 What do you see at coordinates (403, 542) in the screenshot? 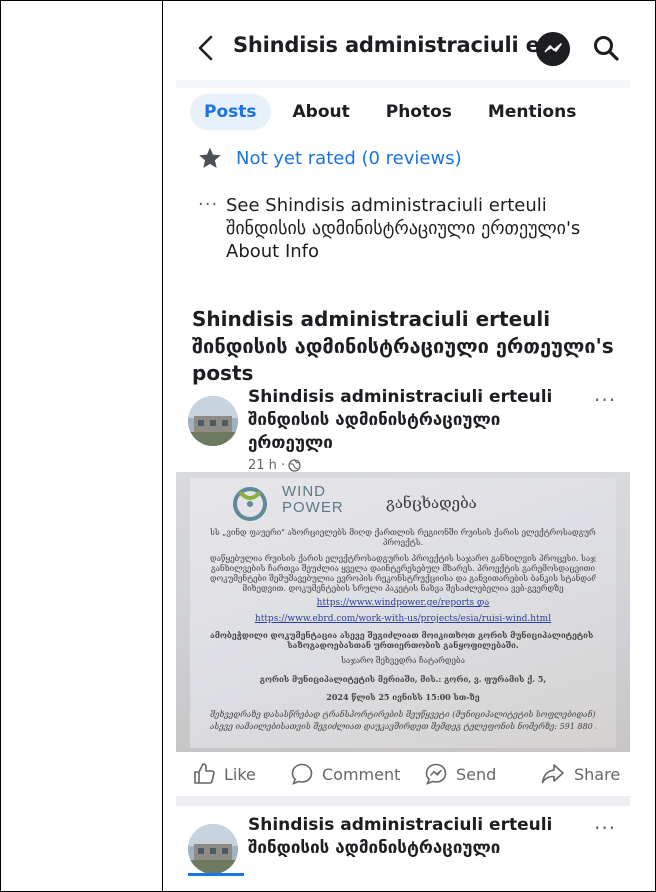
I see `doc-line: პროექტს.` at bounding box center [403, 542].